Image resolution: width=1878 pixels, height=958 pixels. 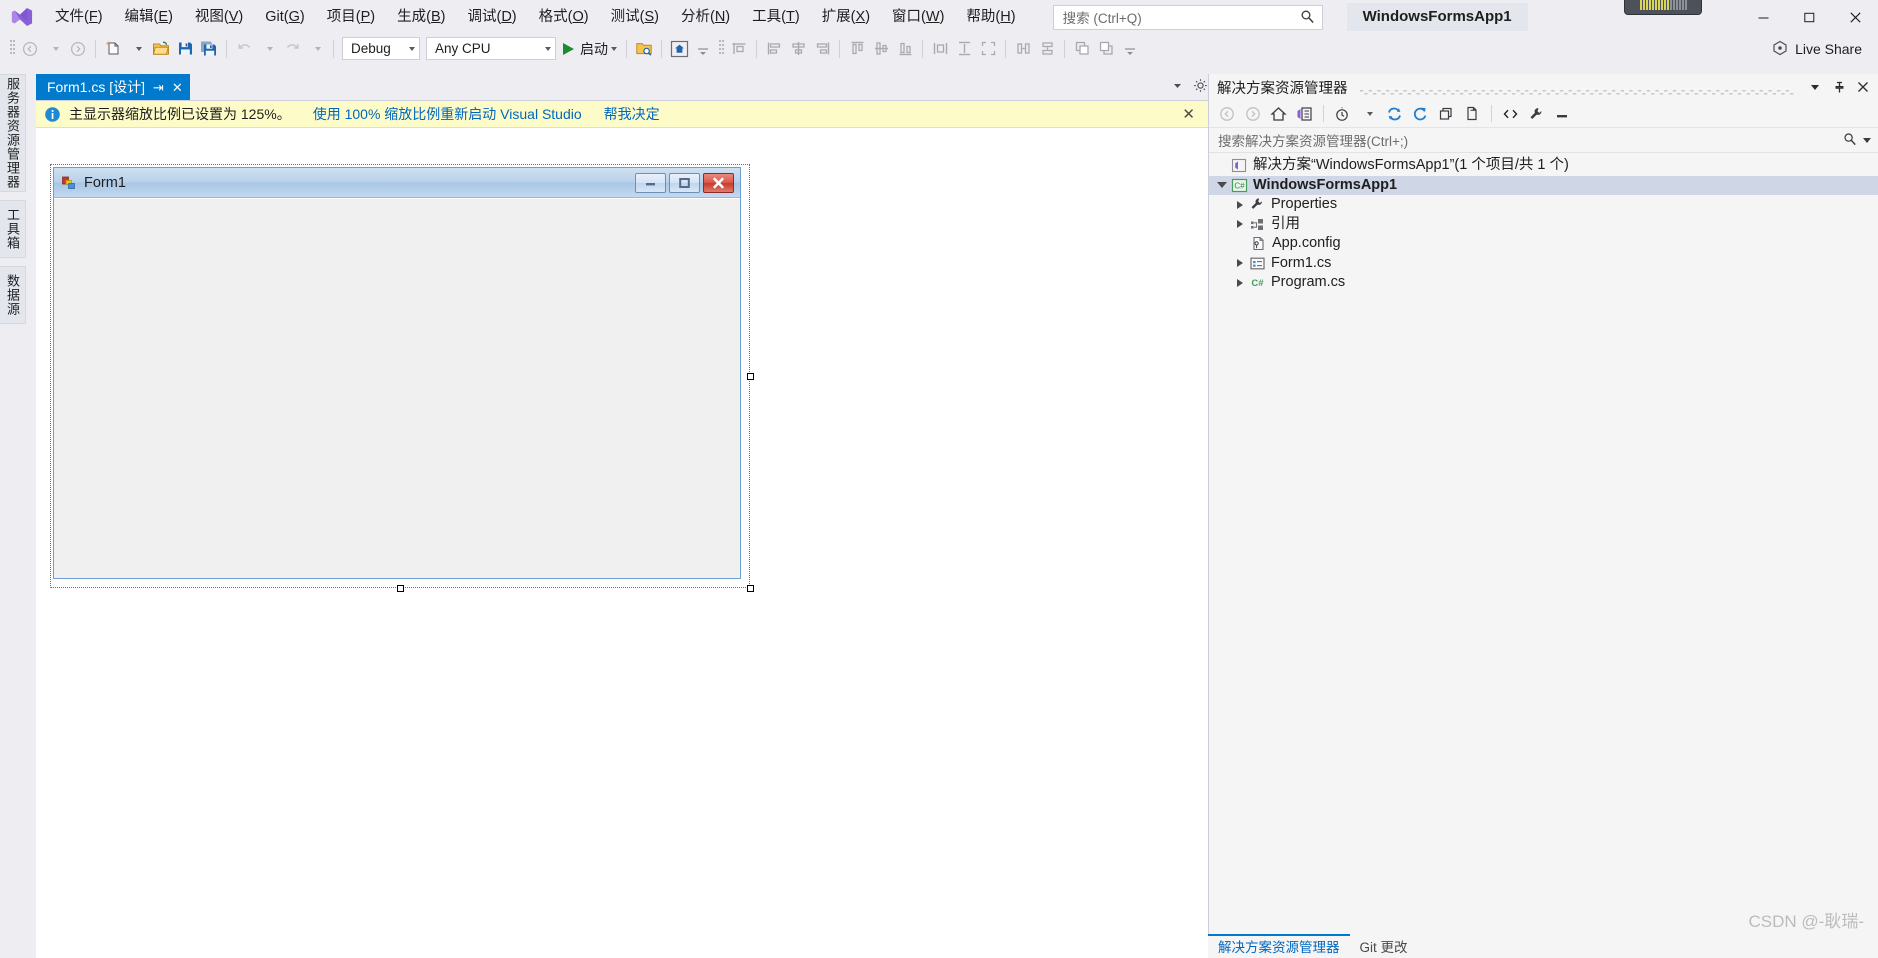 I want to click on window-close-button, so click(x=1855, y=17).